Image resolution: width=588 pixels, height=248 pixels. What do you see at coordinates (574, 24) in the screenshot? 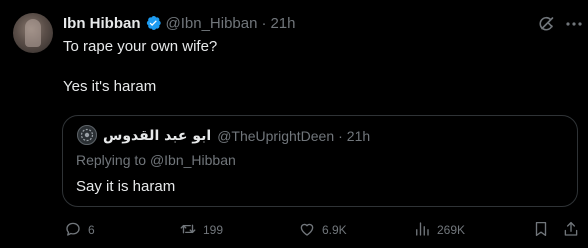
I see `more-icon` at bounding box center [574, 24].